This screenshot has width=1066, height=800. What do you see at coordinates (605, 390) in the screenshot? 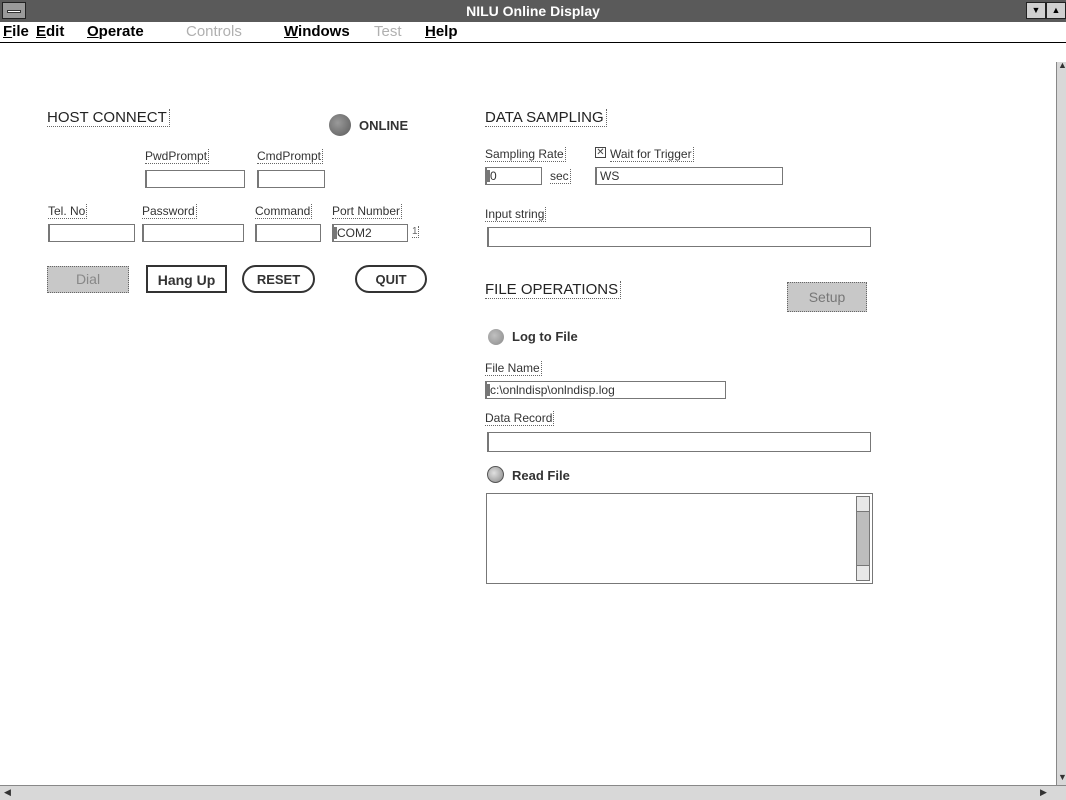
I see `file-name-input: c:\onlndisp\onlndisp.log` at bounding box center [605, 390].